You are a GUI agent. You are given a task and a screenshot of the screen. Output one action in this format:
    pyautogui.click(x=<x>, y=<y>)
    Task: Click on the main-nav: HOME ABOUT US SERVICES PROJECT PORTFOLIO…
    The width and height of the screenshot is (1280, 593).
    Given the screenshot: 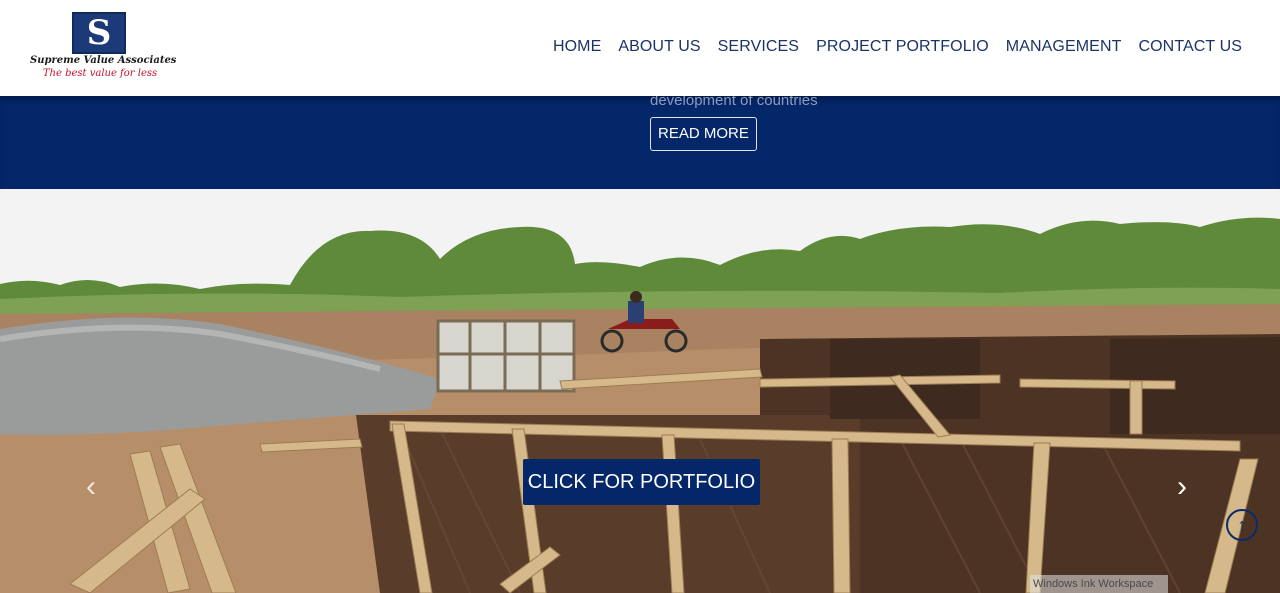 What is the action you would take?
    pyautogui.click(x=897, y=47)
    